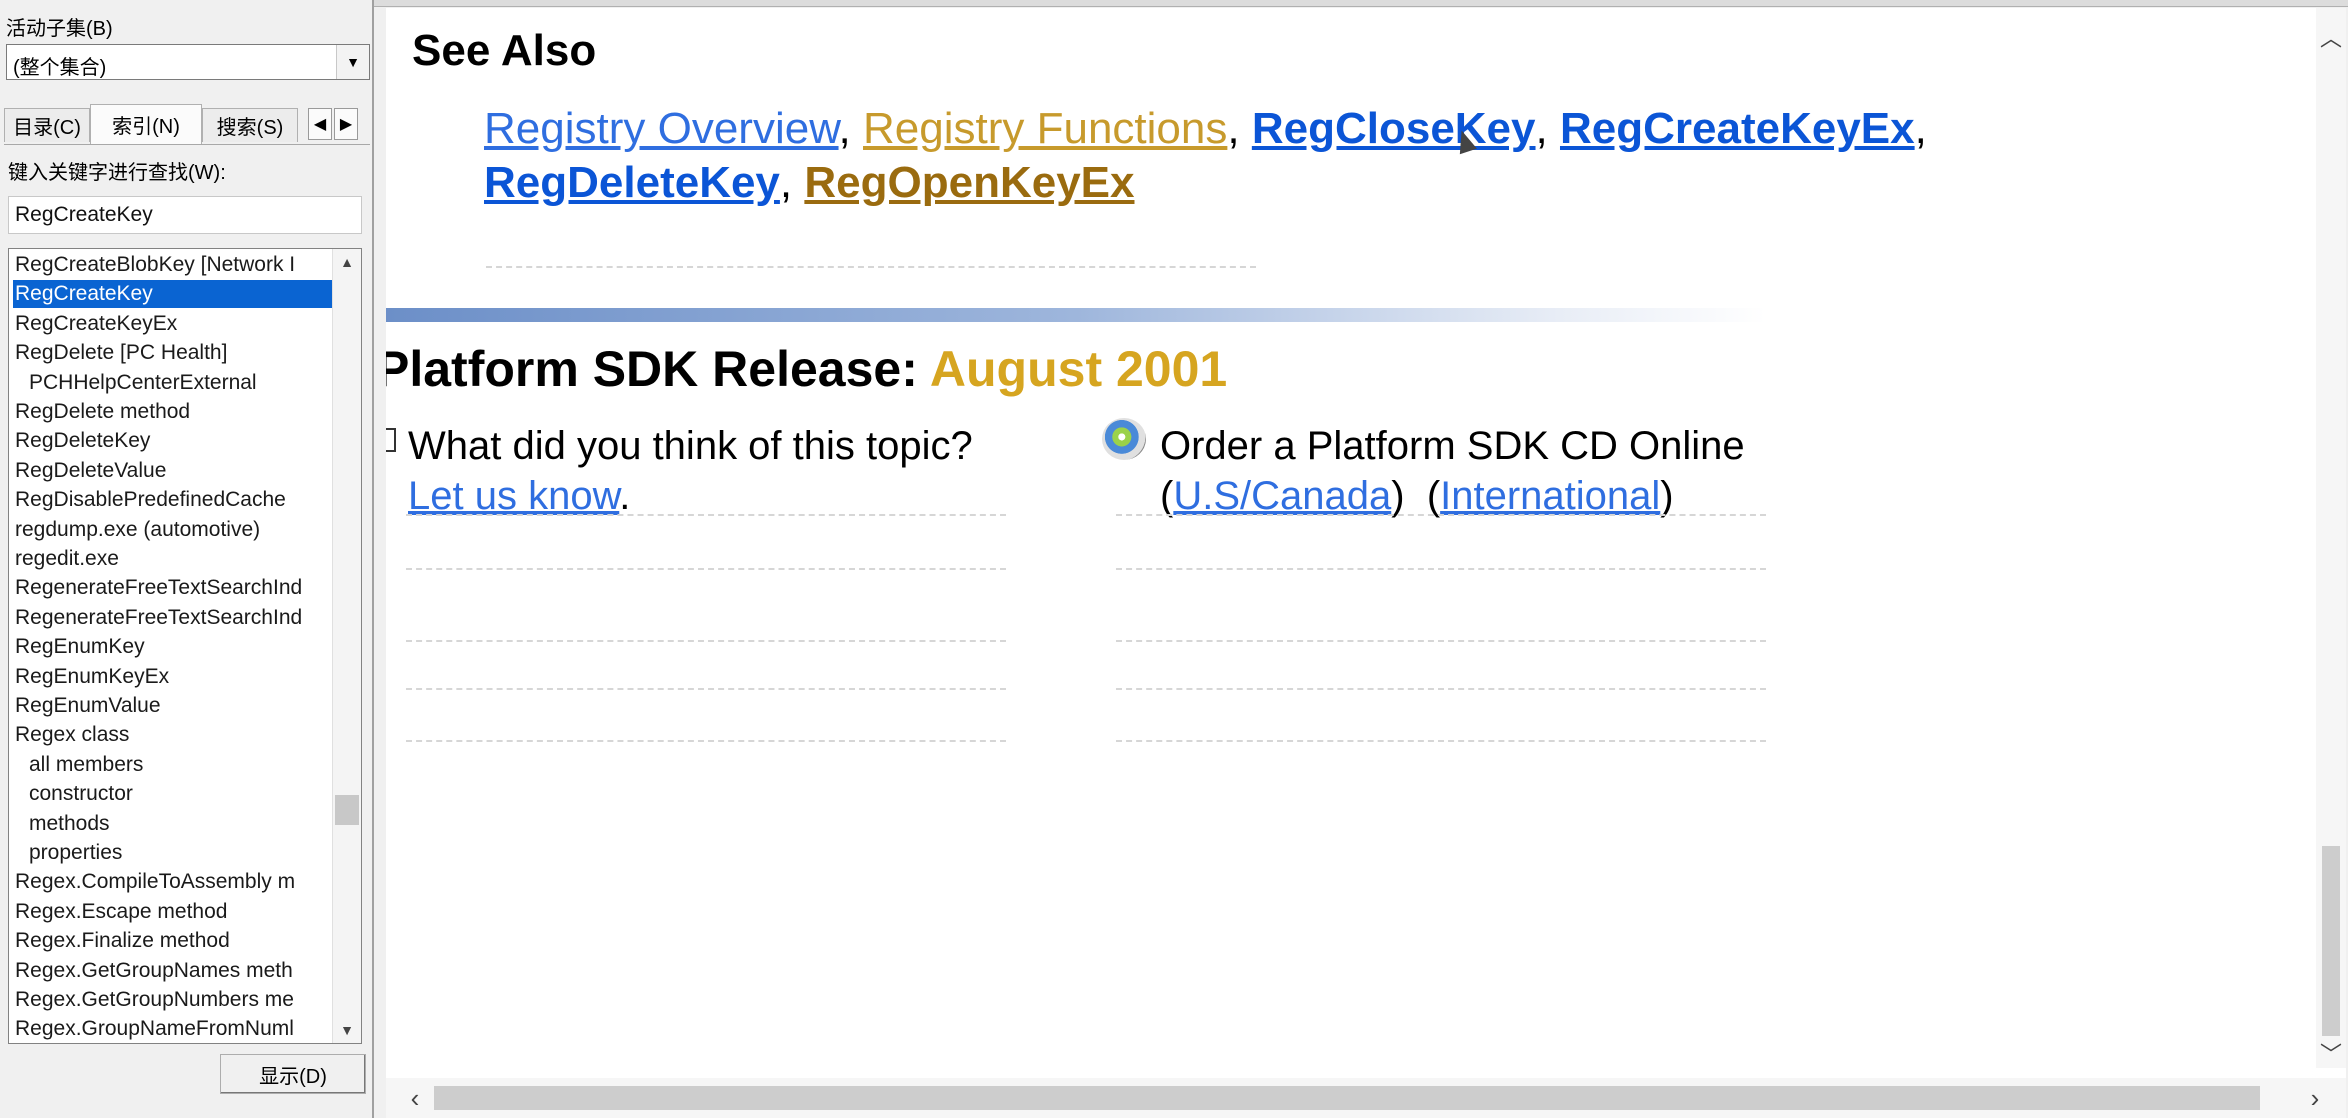 The width and height of the screenshot is (2348, 1118). I want to click on link-regdeletekey: RegDeleteKey, so click(632, 182).